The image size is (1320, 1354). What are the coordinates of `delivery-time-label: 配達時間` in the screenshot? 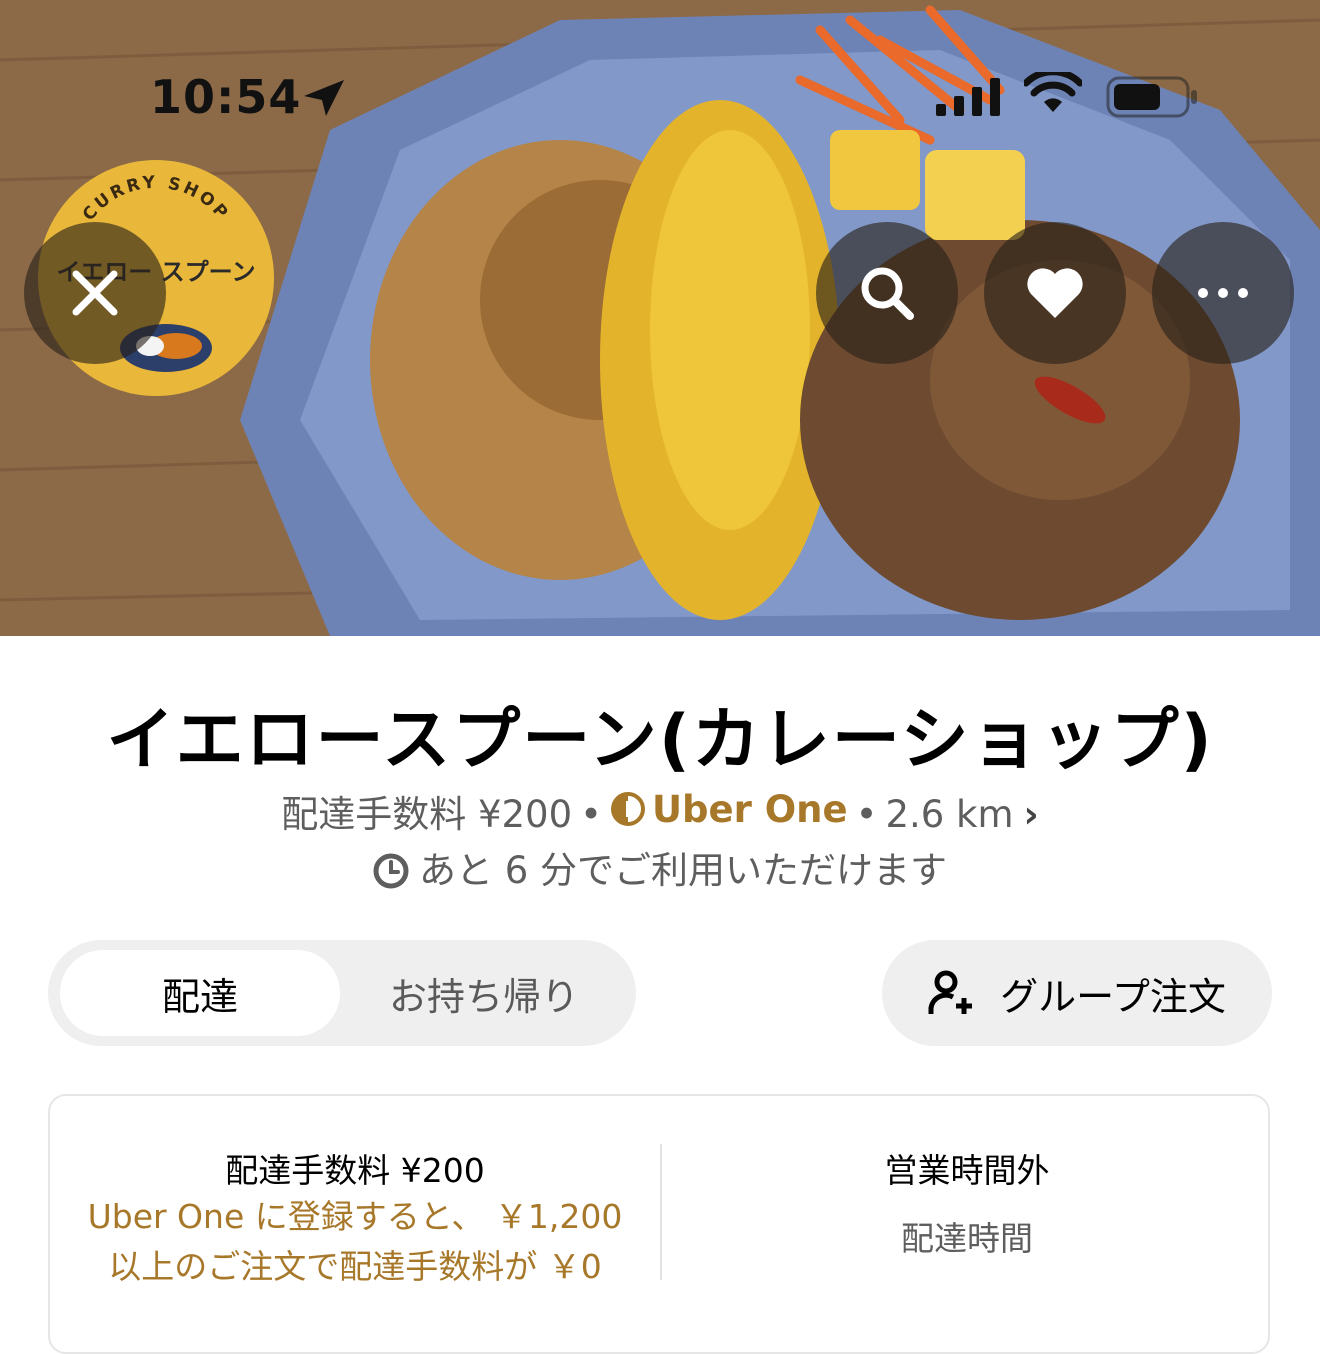 It's located at (967, 1238).